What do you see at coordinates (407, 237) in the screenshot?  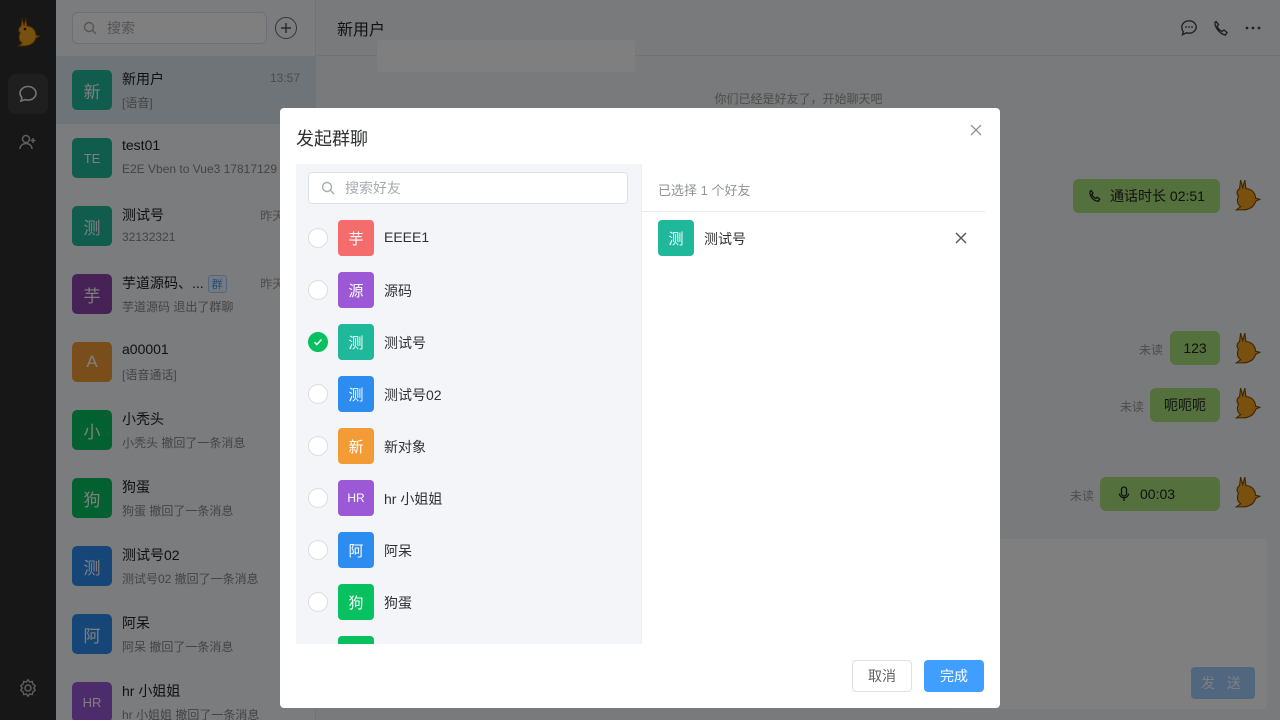 I see `friend-name: EEEE1` at bounding box center [407, 237].